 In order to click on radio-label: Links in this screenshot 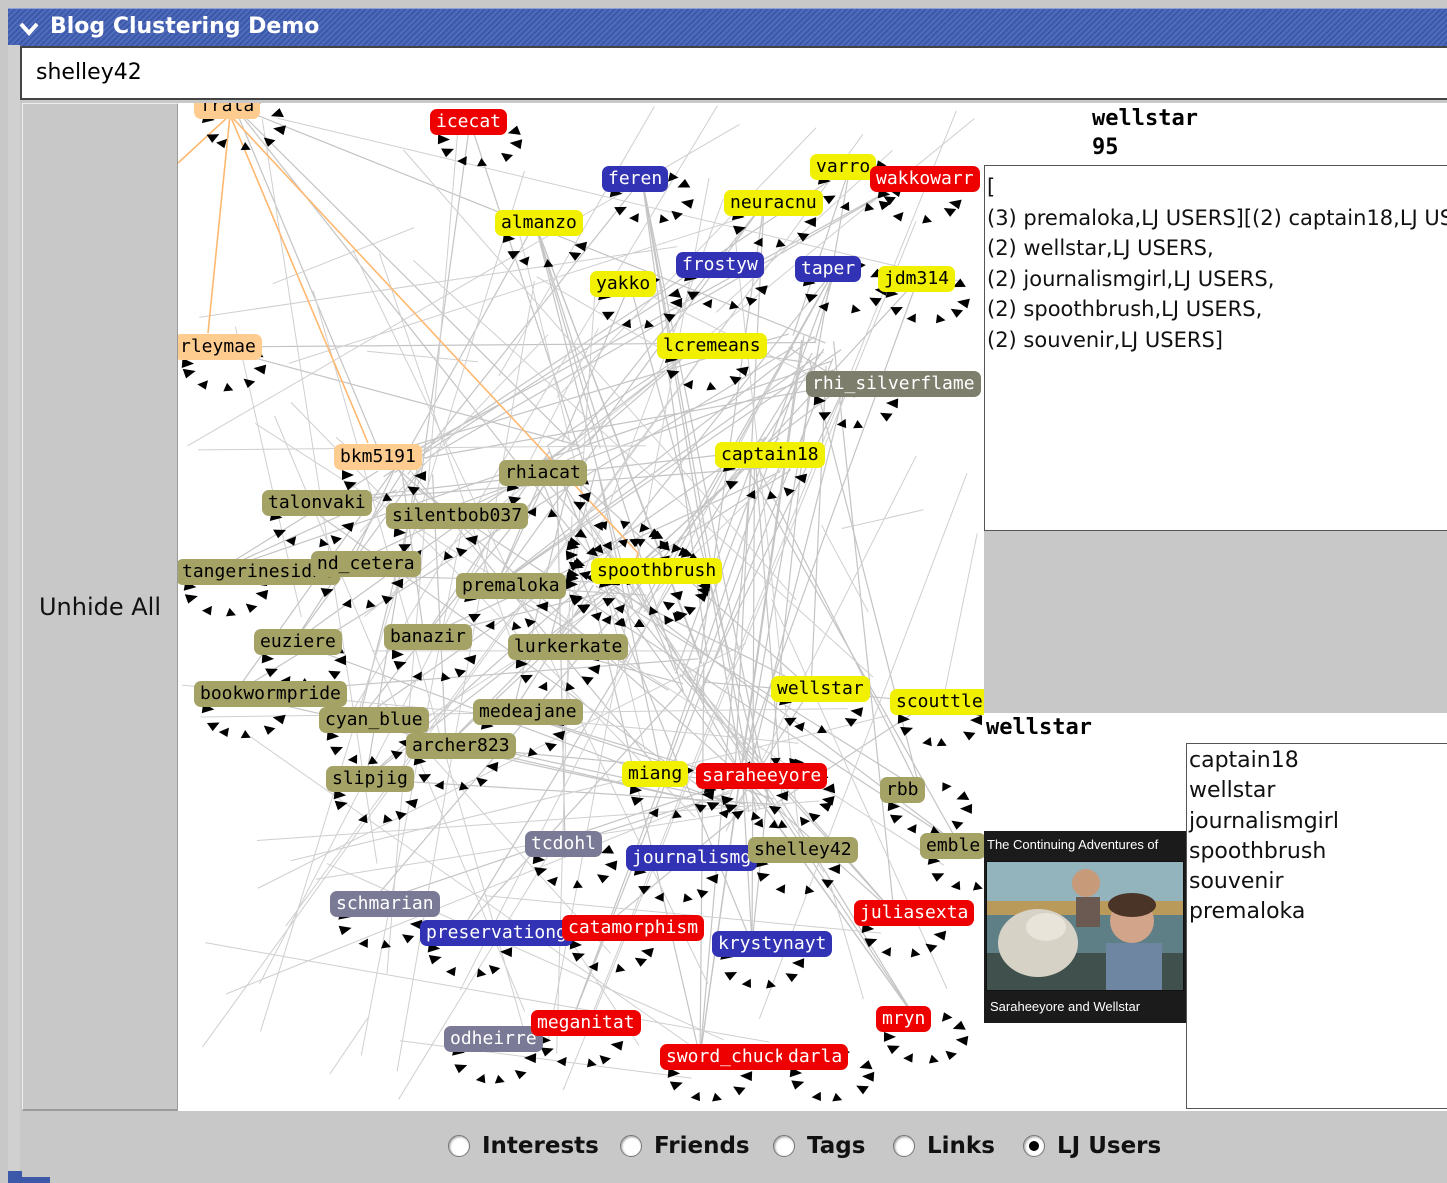, I will do `click(961, 1146)`.